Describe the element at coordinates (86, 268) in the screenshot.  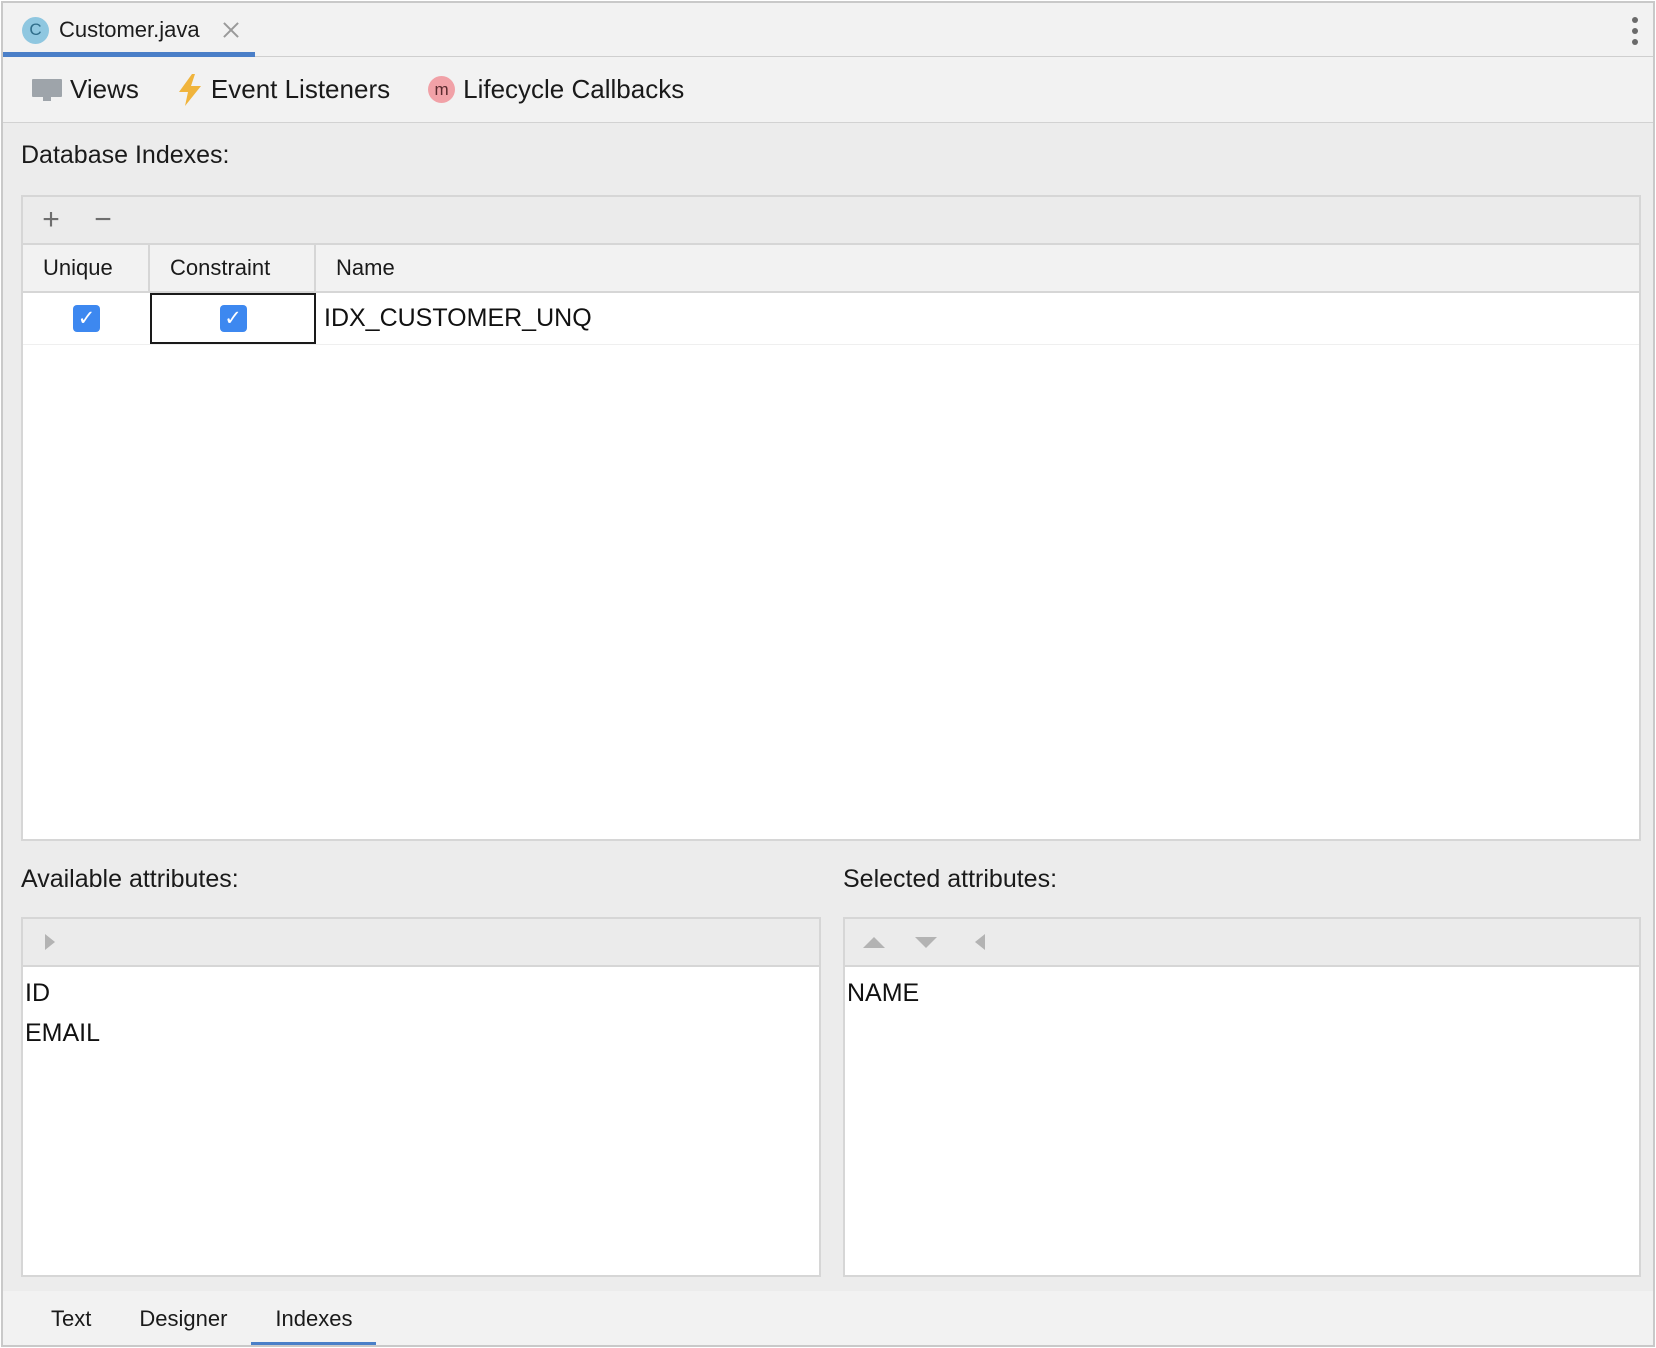
I see `column-header-unique: Unique` at that location.